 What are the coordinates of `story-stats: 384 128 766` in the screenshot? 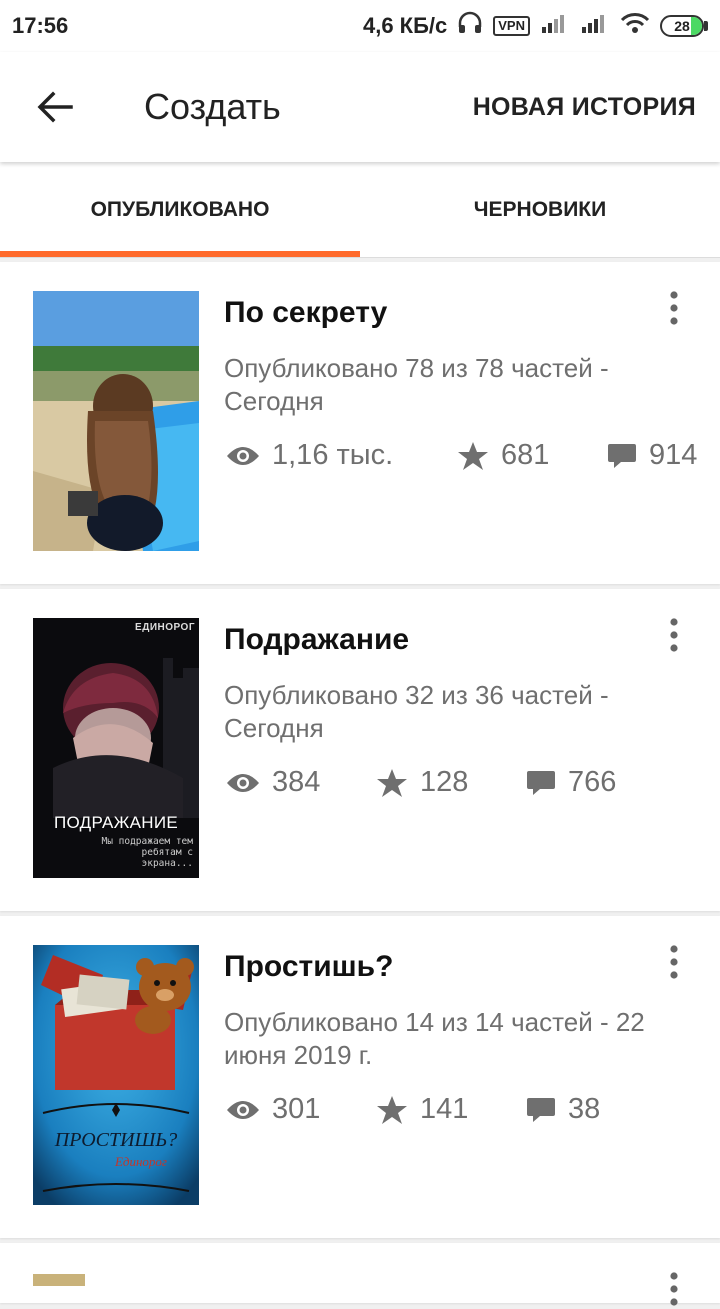 It's located at (464, 786).